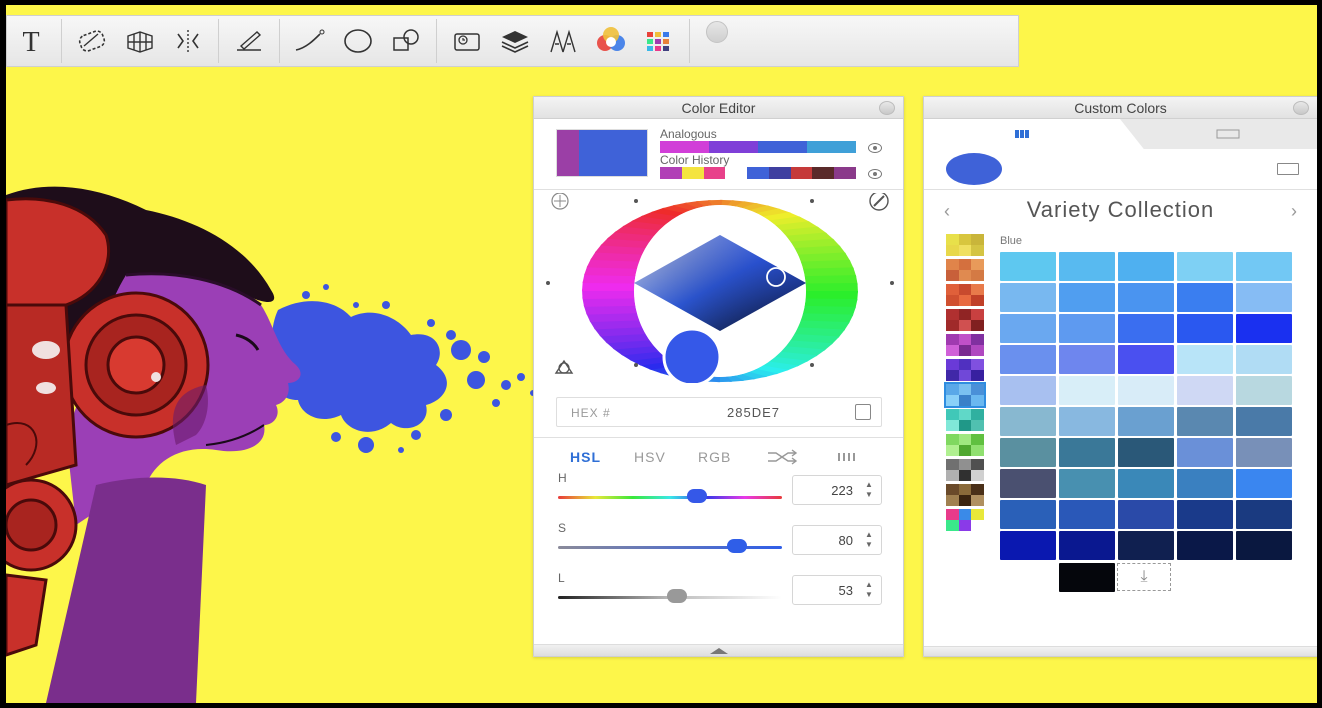 The width and height of the screenshot is (1322, 708). Describe the element at coordinates (358, 41) in the screenshot. I see `ellipse-icon` at that location.